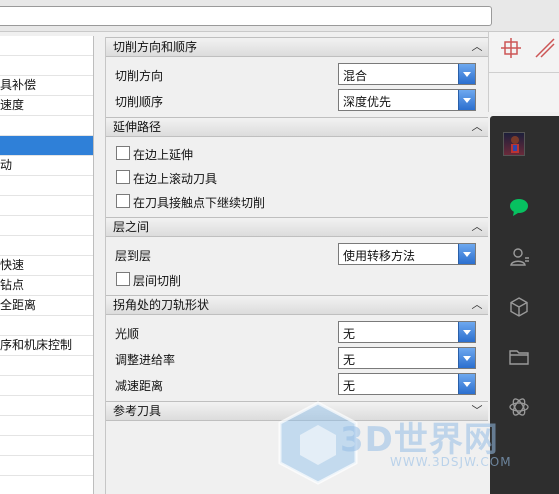  Describe the element at coordinates (133, 256) in the screenshot. I see `level-to-level-label: 层到层` at that location.